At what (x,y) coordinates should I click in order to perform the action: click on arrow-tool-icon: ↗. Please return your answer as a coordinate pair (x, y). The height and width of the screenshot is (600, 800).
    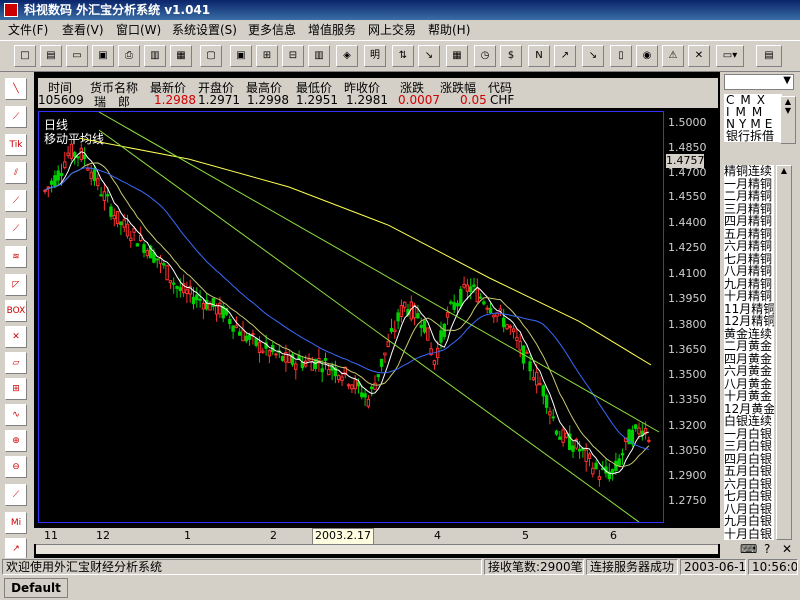
    Looking at the image, I should click on (16, 549).